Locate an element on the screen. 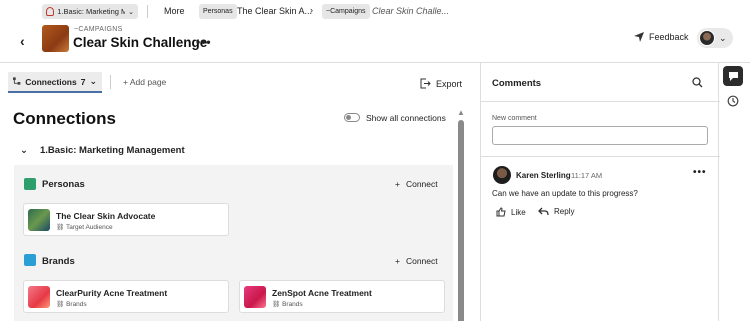  page-subtitle: ~CAMPAIGNS is located at coordinates (98, 29).